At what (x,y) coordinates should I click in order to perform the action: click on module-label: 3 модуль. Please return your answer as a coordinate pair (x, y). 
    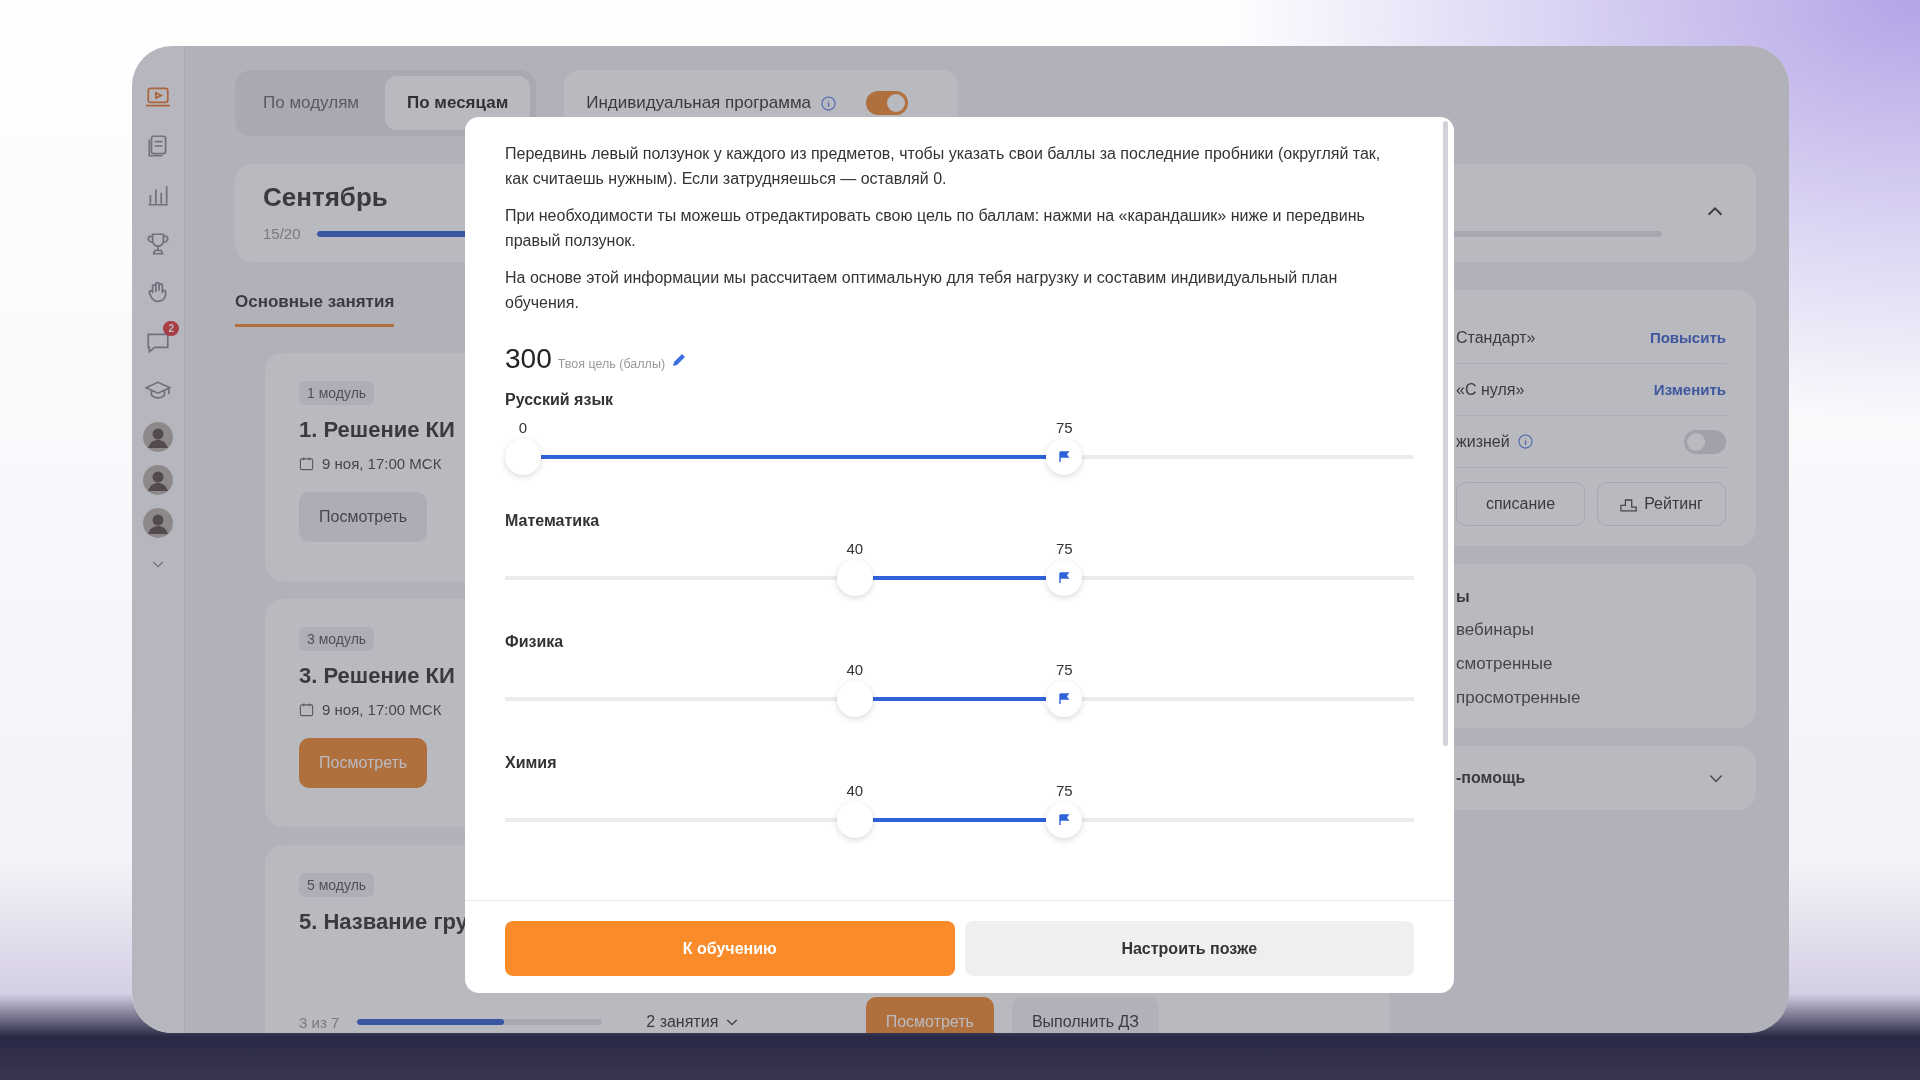
    Looking at the image, I should click on (337, 639).